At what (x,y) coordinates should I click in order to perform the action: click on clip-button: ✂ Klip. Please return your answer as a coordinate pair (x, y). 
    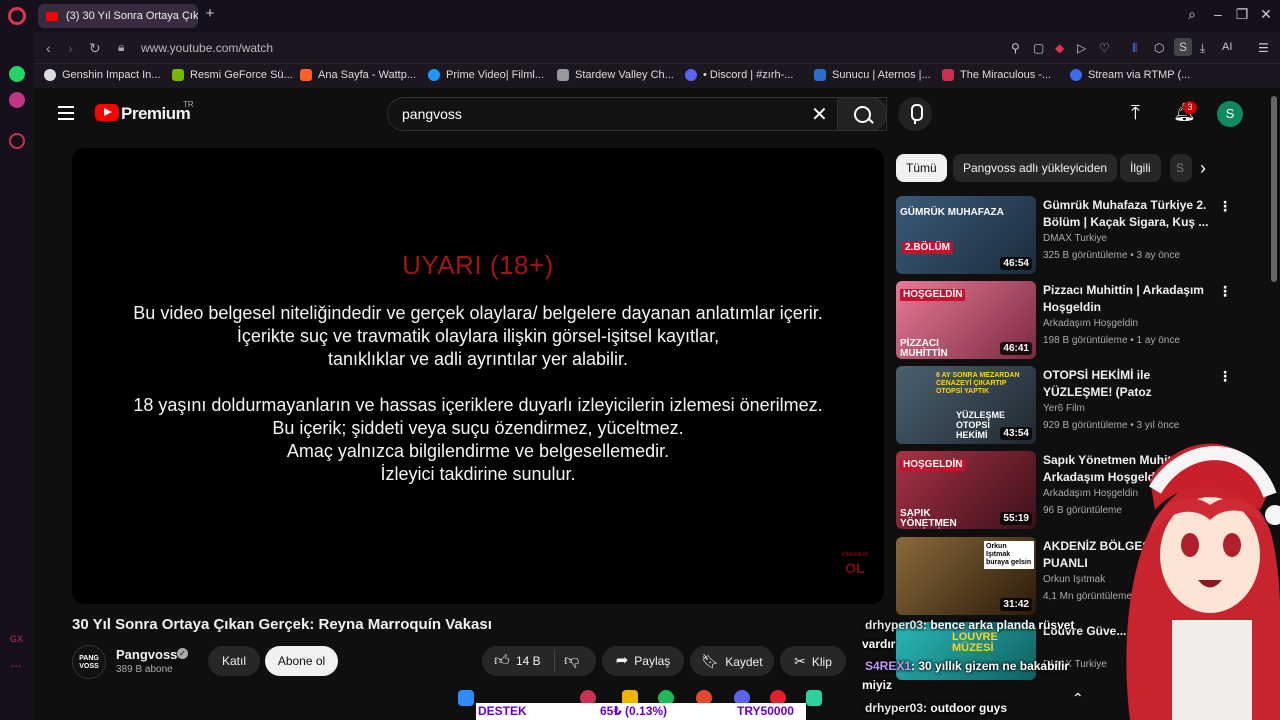
    Looking at the image, I should click on (813, 661).